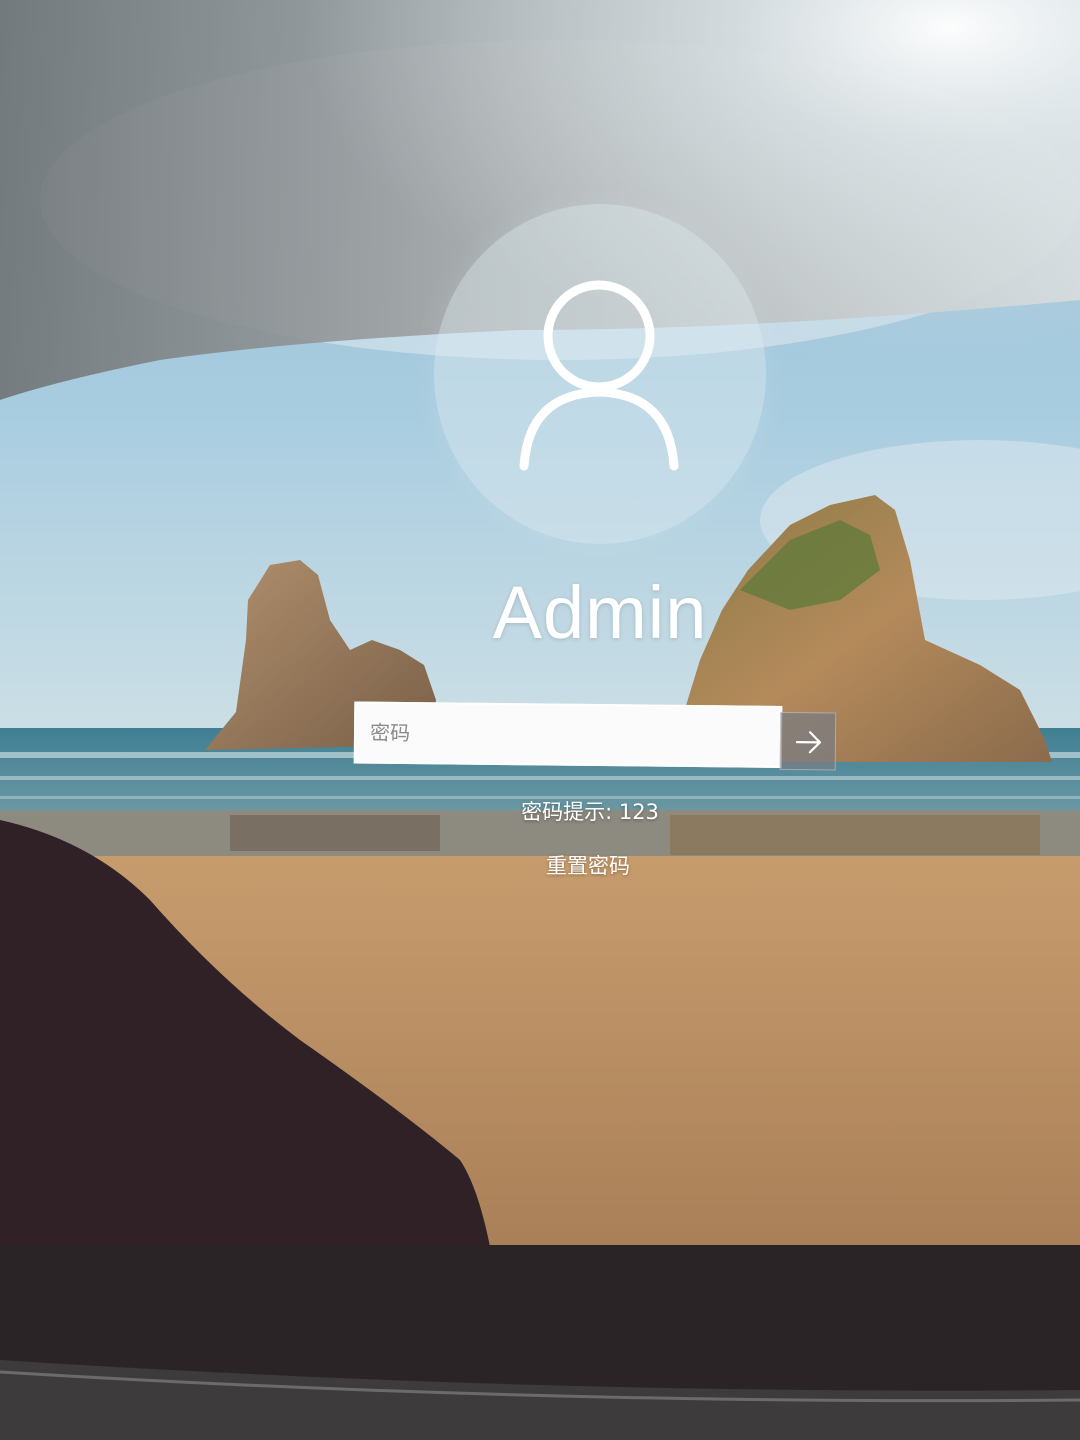 This screenshot has height=1440, width=1080. Describe the element at coordinates (590, 812) in the screenshot. I see `password-hint: 密码提示: 123` at that location.